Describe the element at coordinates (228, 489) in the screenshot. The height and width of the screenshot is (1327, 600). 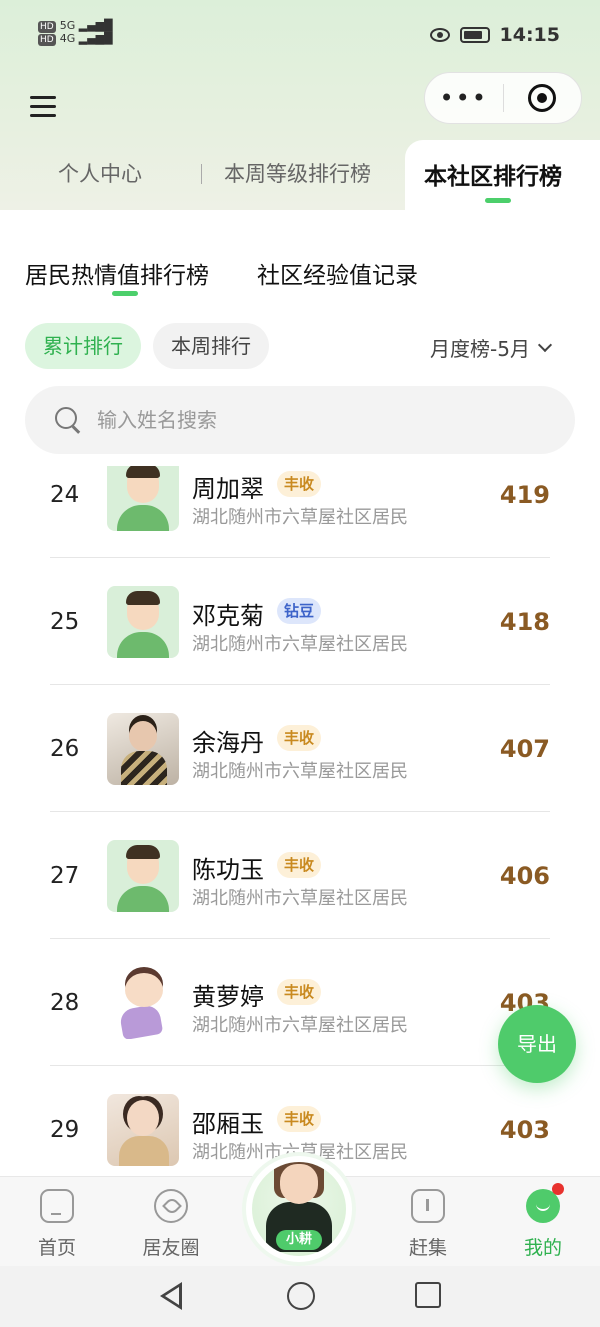
I see `resident-name: 周加翠` at that location.